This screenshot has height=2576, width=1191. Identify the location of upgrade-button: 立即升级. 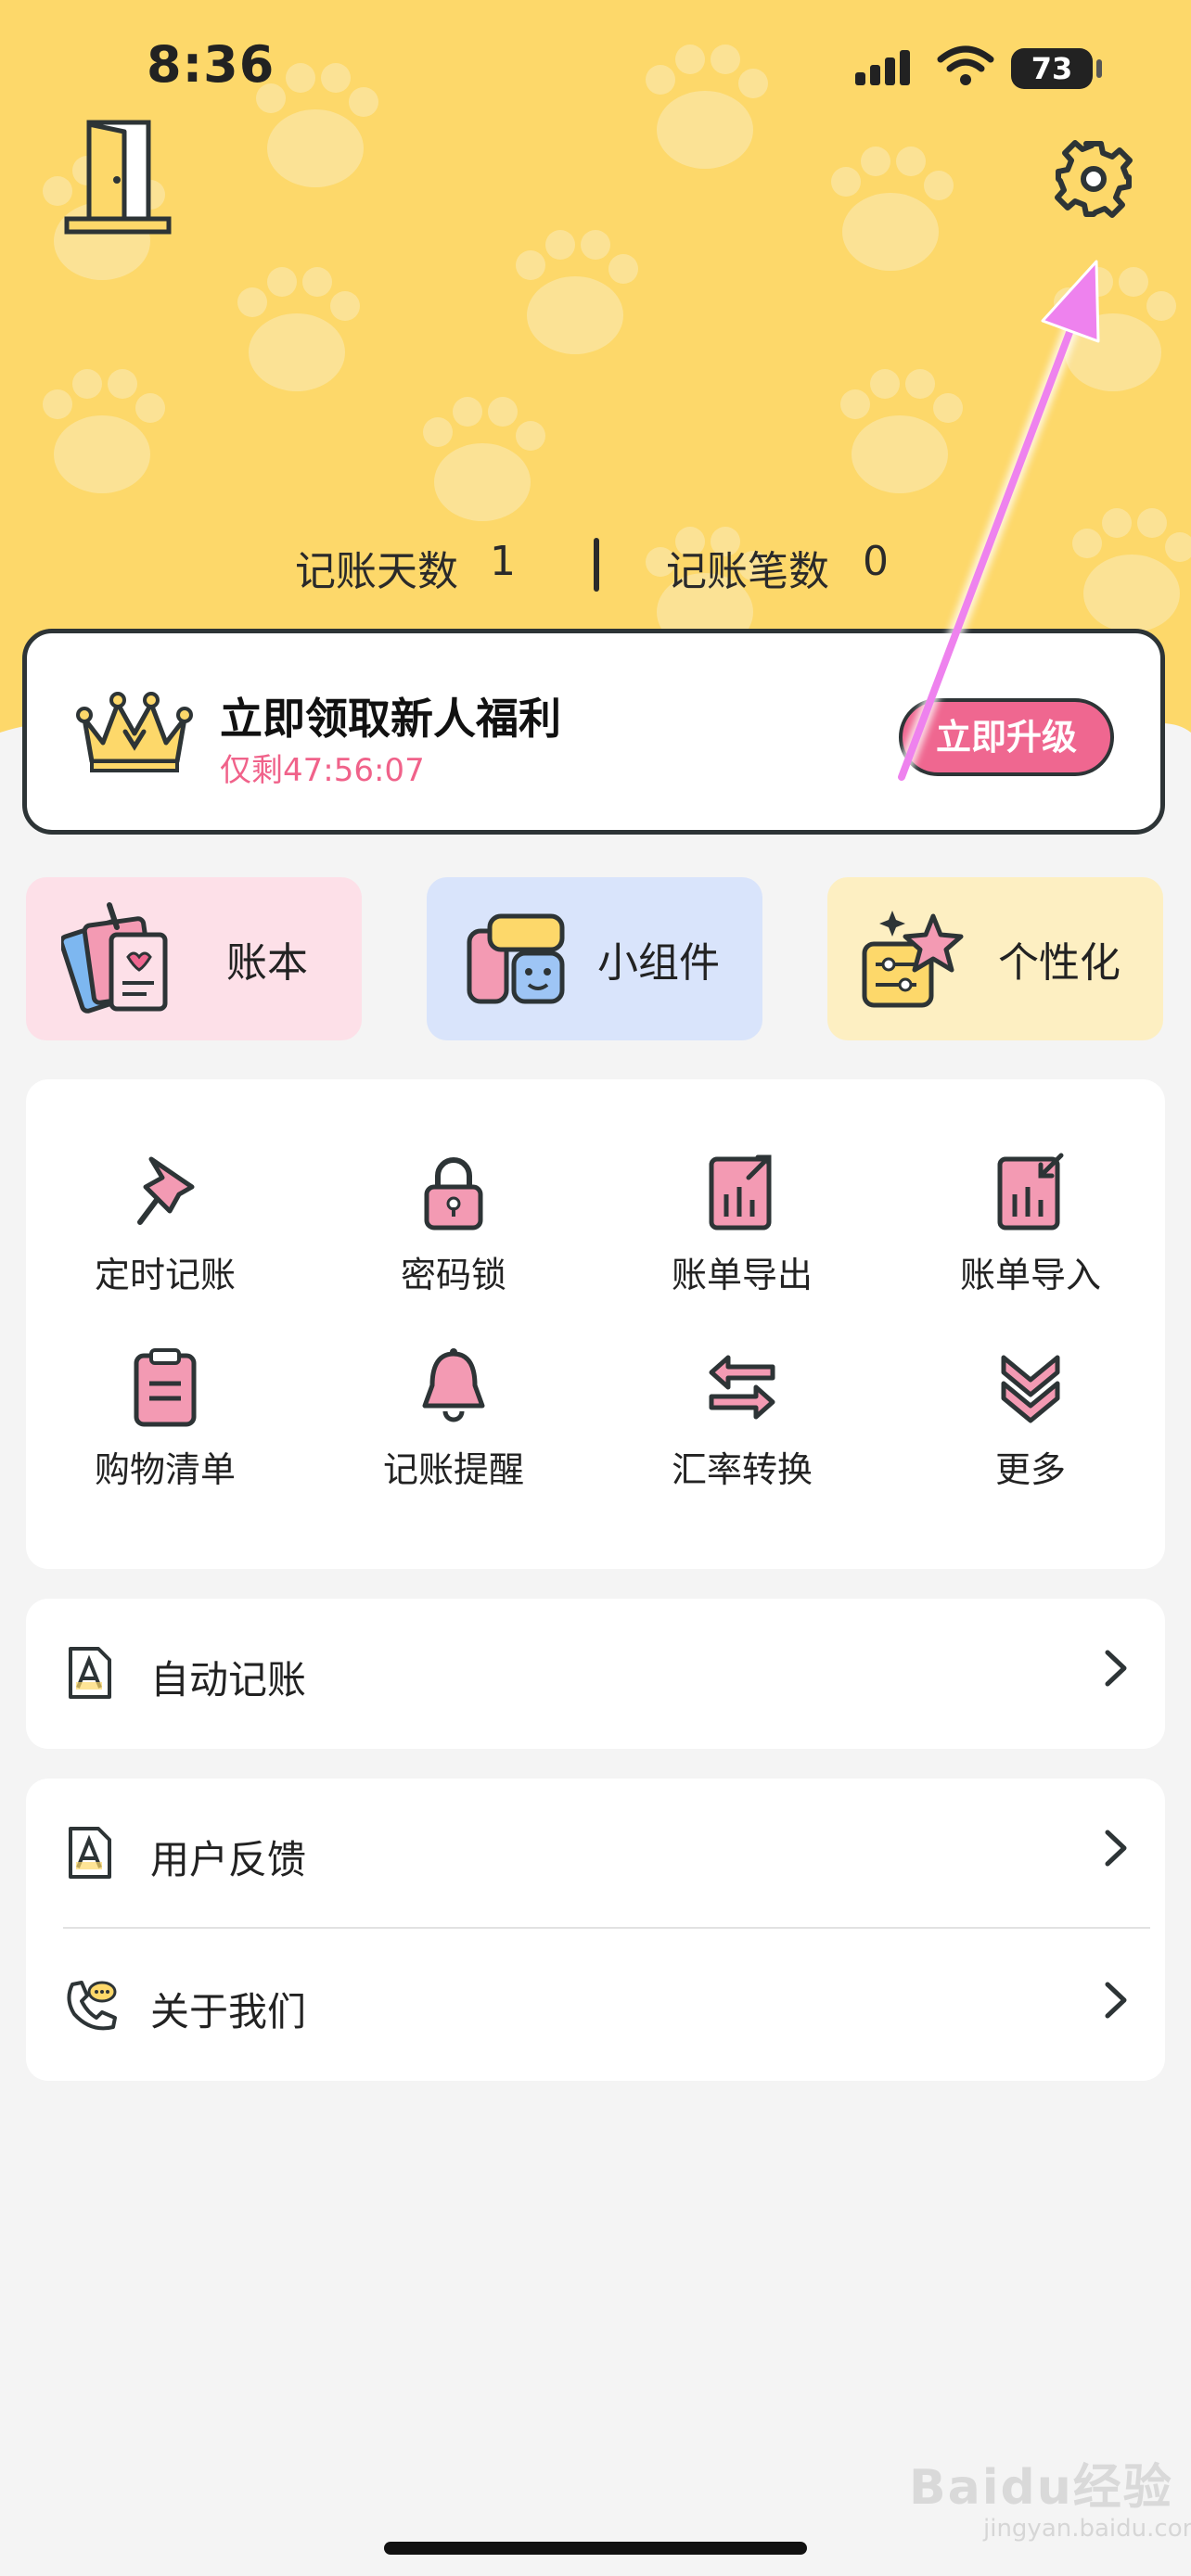
(1007, 737).